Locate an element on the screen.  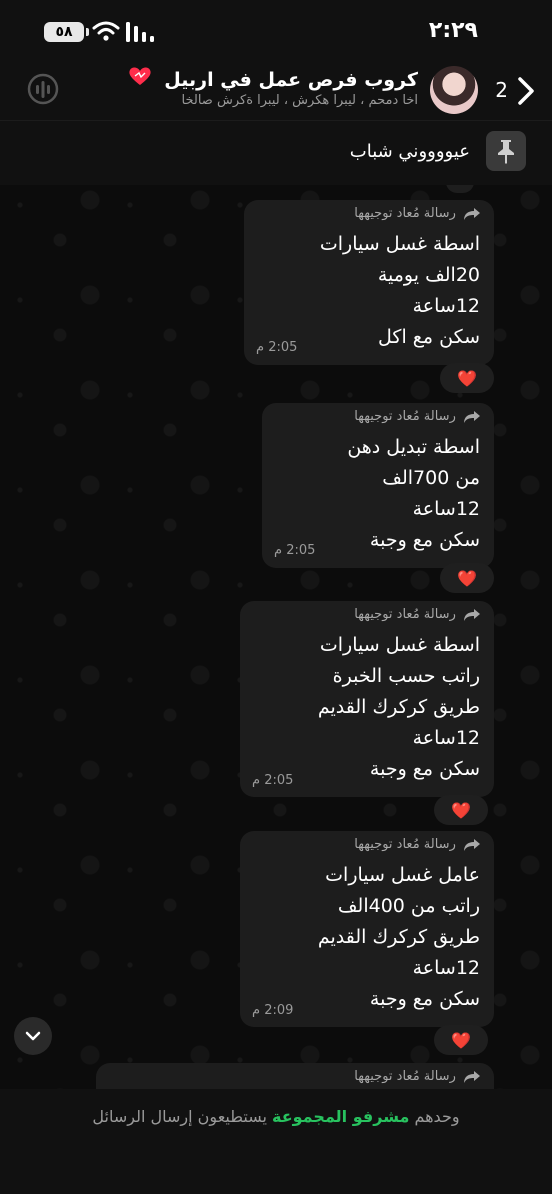
message-line: راتب من 400الف is located at coordinates (408, 906).